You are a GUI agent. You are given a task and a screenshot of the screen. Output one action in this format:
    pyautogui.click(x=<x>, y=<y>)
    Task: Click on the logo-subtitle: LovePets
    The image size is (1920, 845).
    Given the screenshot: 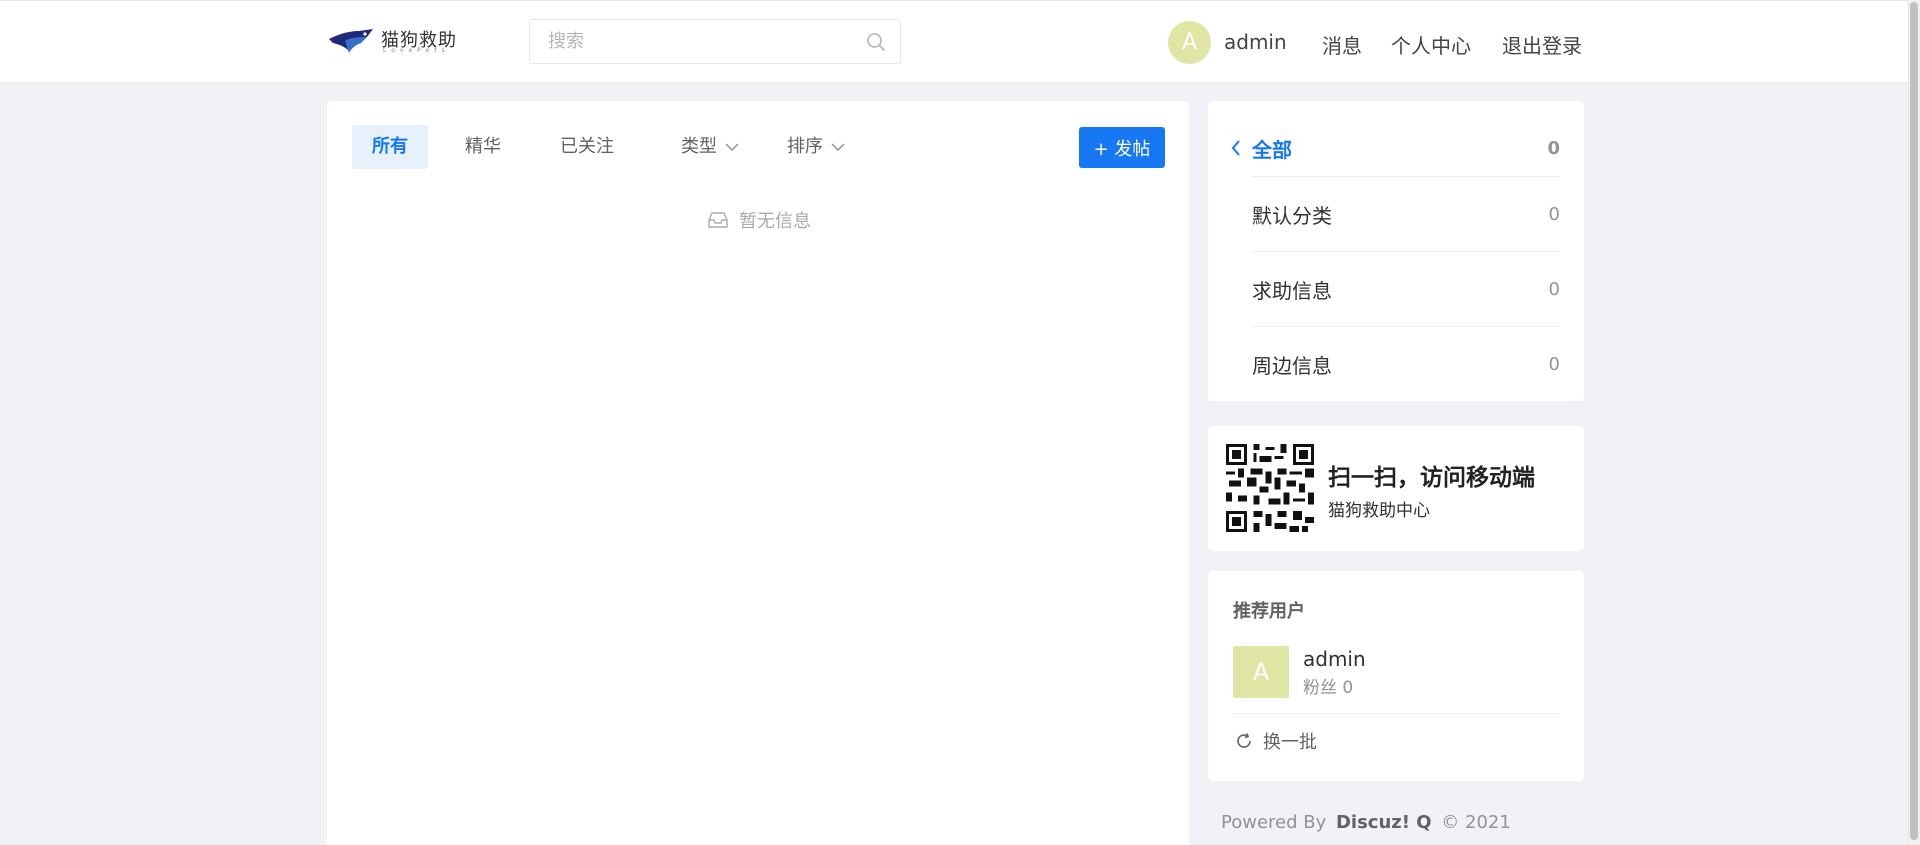 What is the action you would take?
    pyautogui.click(x=416, y=50)
    